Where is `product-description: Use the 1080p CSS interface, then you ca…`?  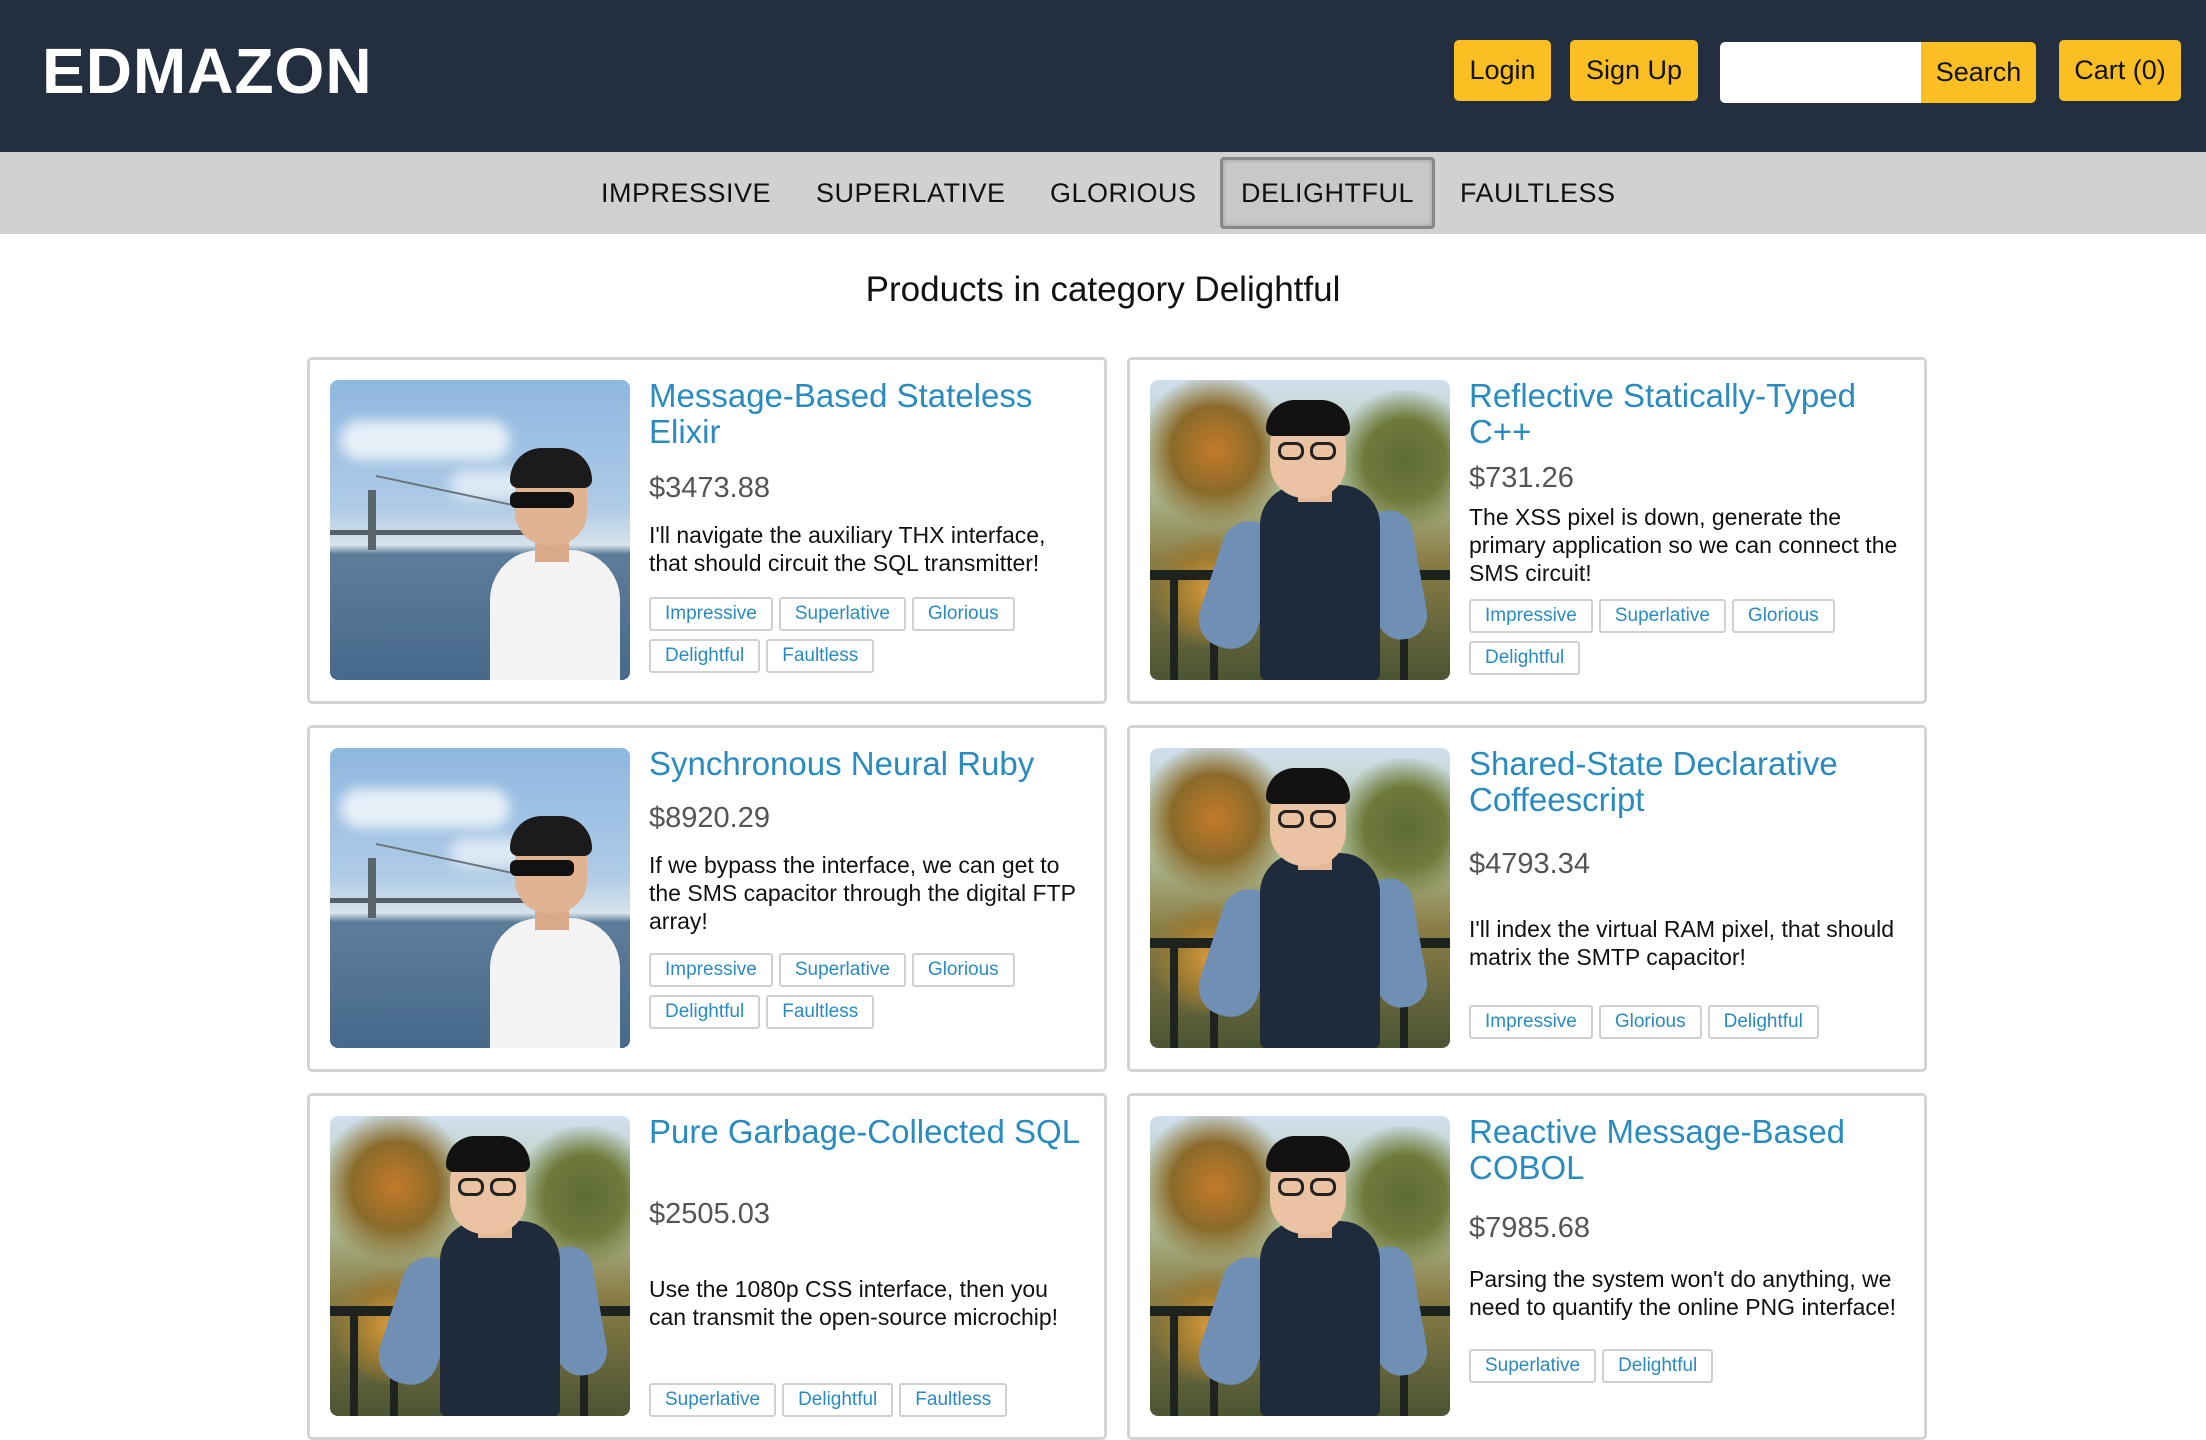 product-description: Use the 1080p CSS interface, then you ca… is located at coordinates (854, 1303).